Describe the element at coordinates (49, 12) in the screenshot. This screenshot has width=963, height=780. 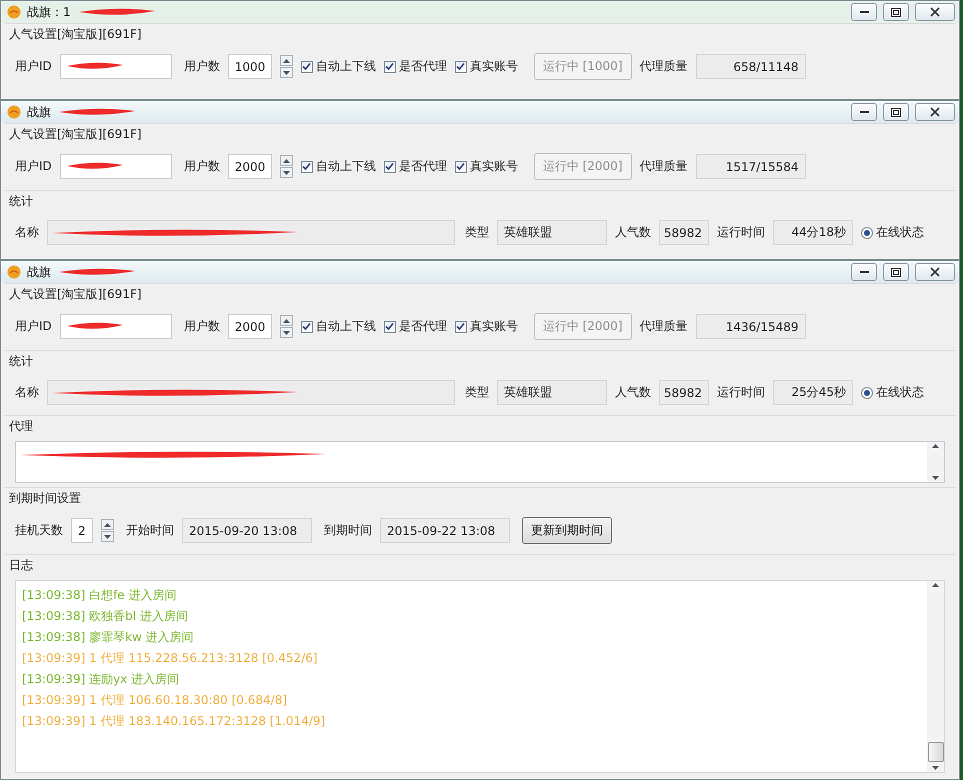
I see `window-title: 战旗：1` at that location.